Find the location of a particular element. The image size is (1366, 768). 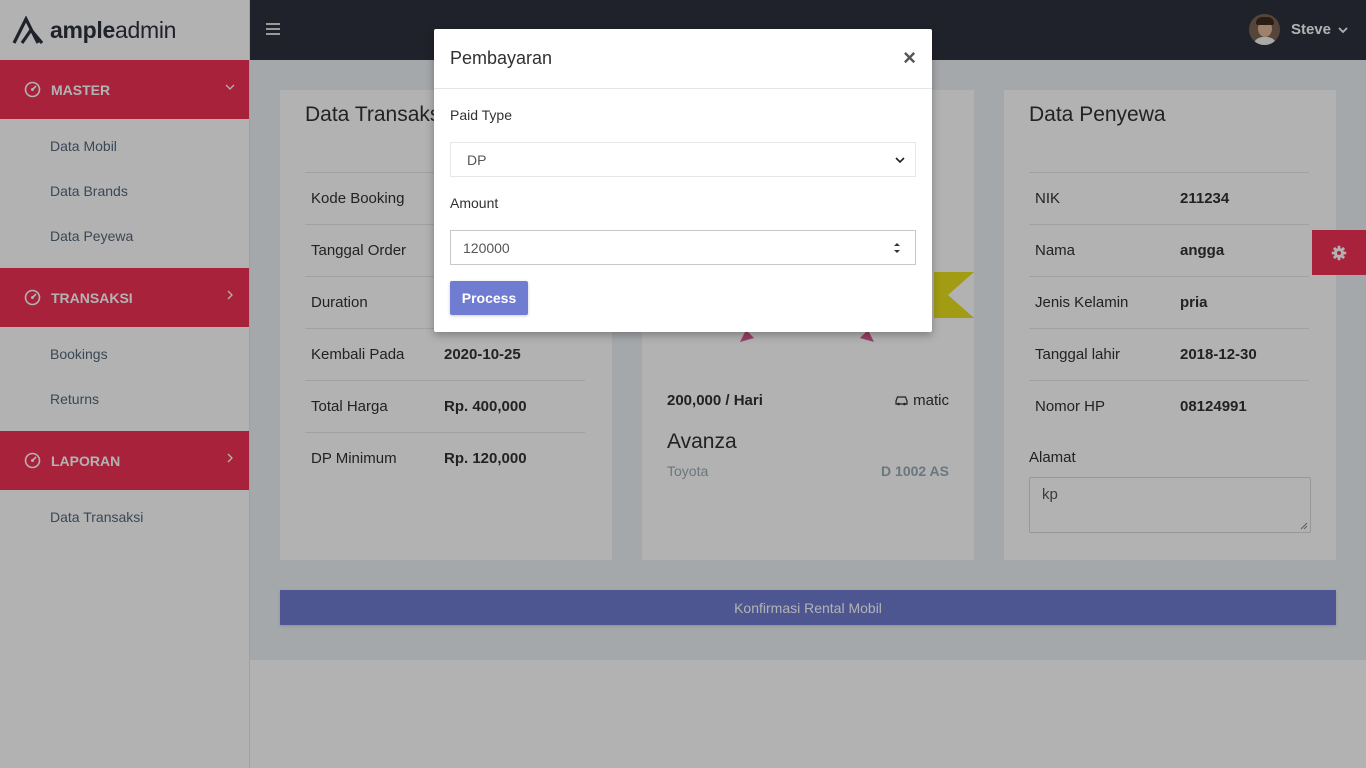

close-icon: × is located at coordinates (909, 58).